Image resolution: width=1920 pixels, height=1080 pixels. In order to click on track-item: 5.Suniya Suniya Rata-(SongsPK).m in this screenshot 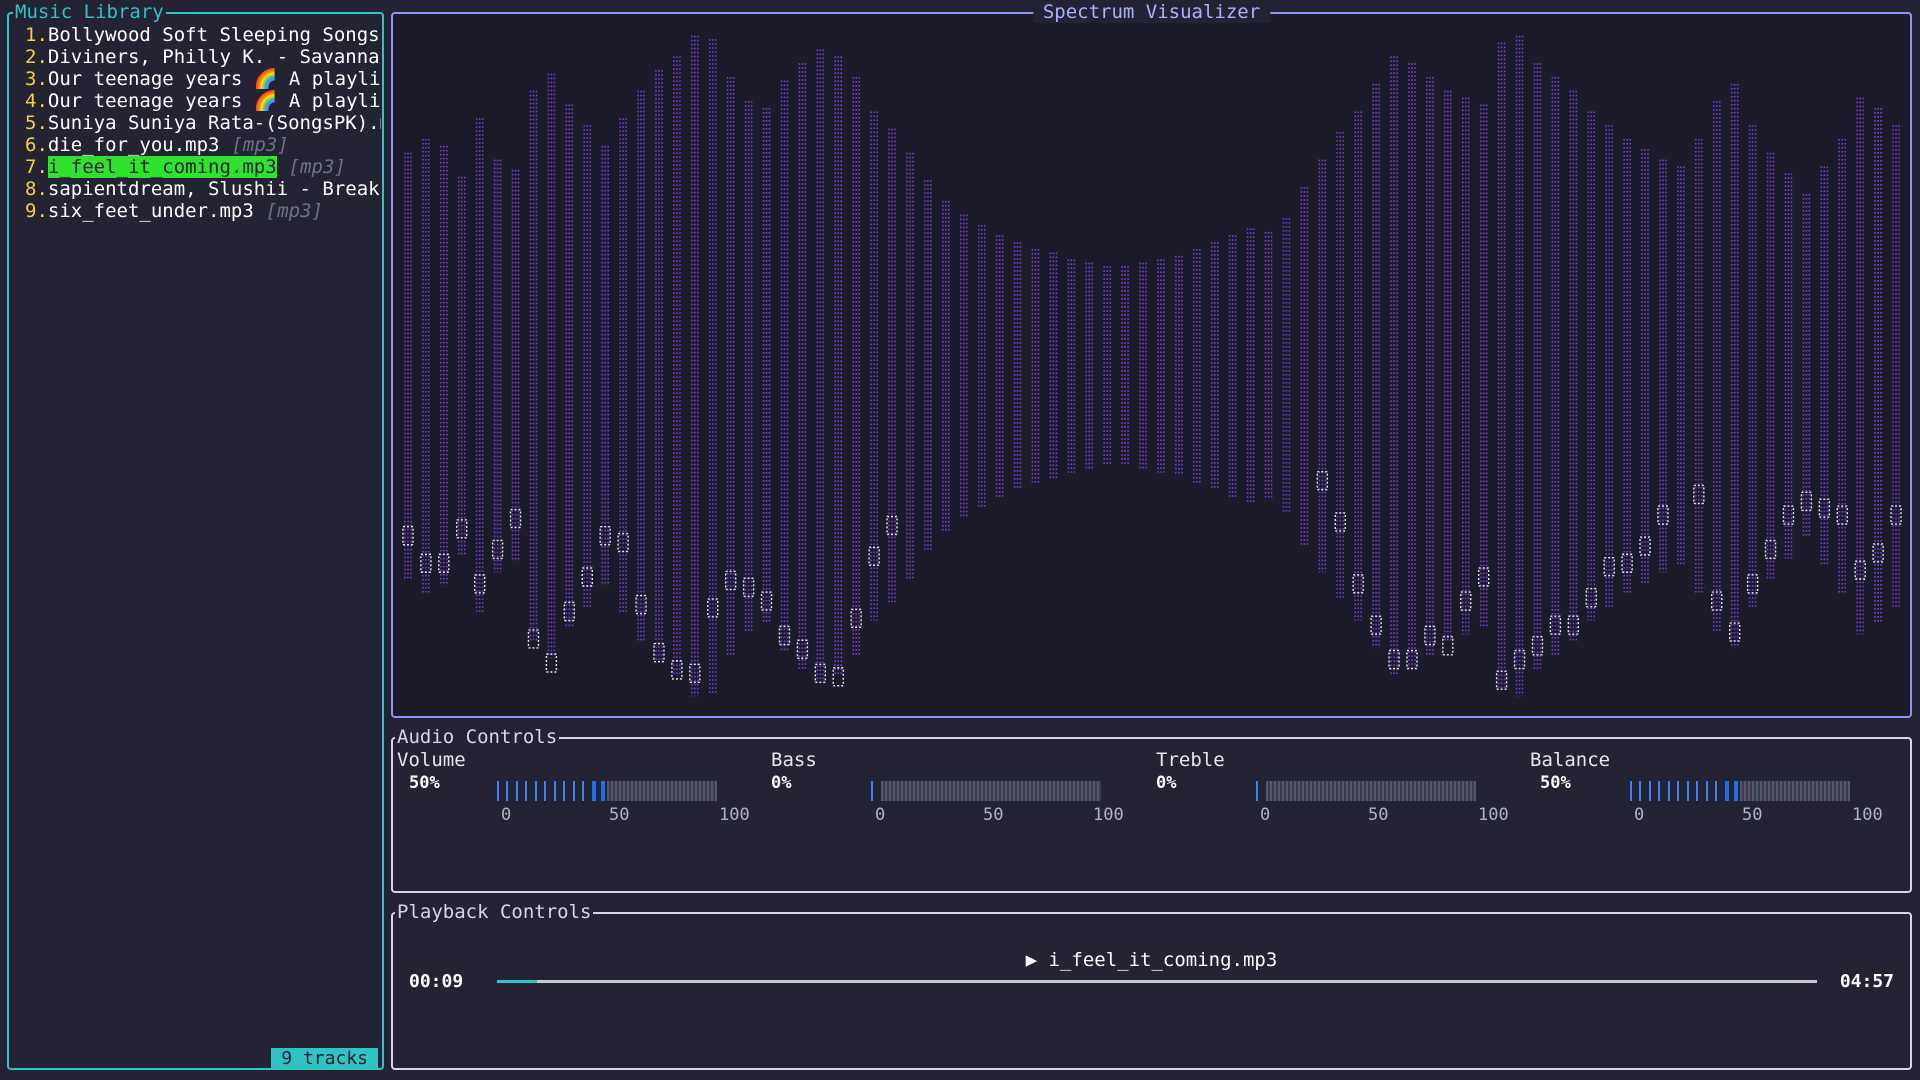, I will do `click(203, 123)`.